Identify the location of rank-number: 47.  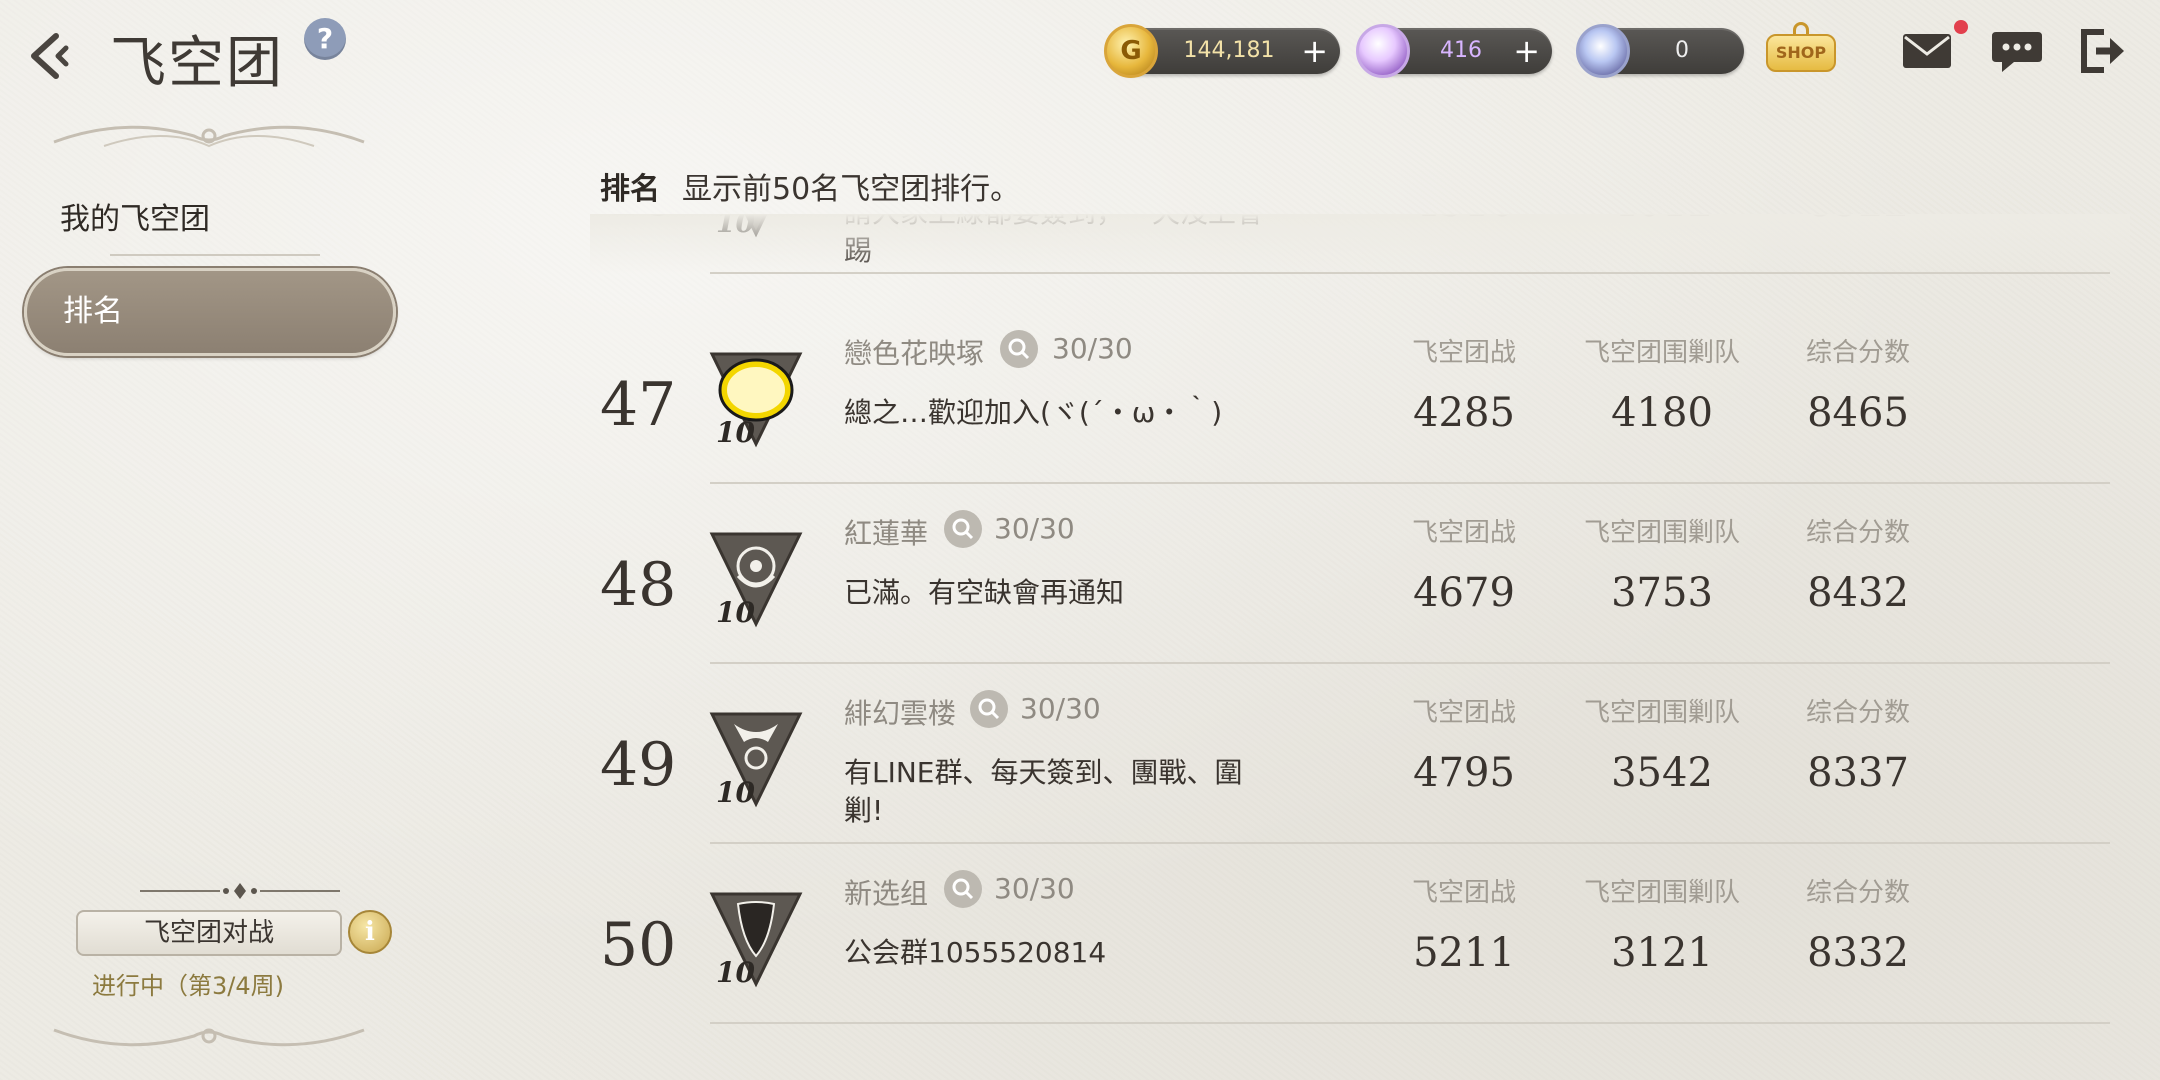
(638, 405).